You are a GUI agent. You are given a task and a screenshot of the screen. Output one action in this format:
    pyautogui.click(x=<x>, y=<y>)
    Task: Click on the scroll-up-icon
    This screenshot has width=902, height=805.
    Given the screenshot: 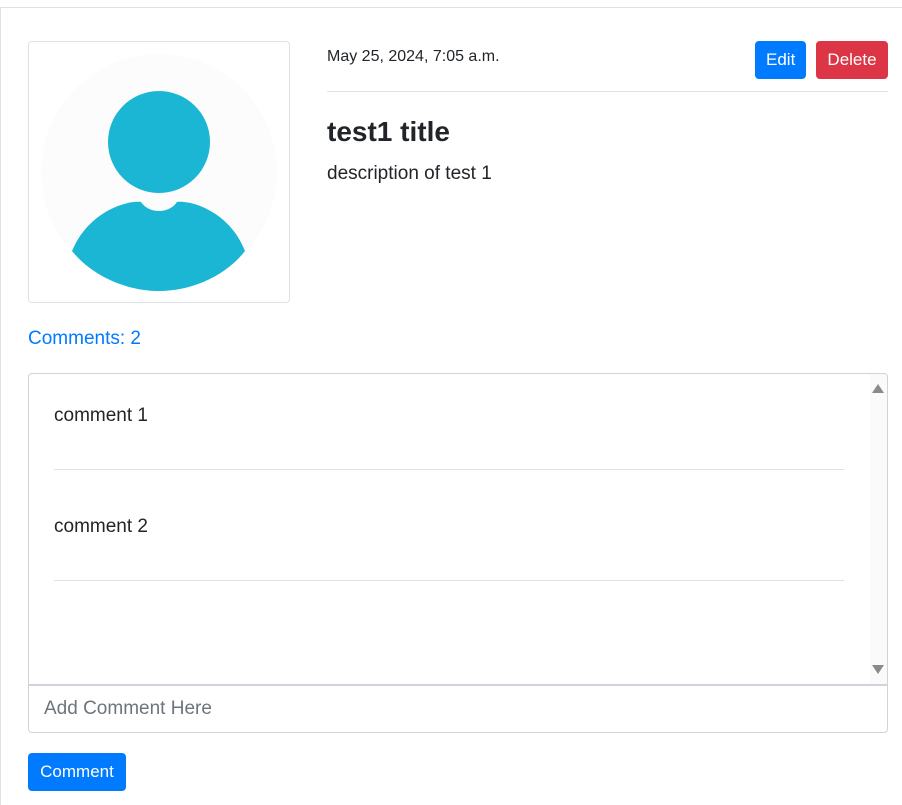 What is the action you would take?
    pyautogui.click(x=878, y=388)
    